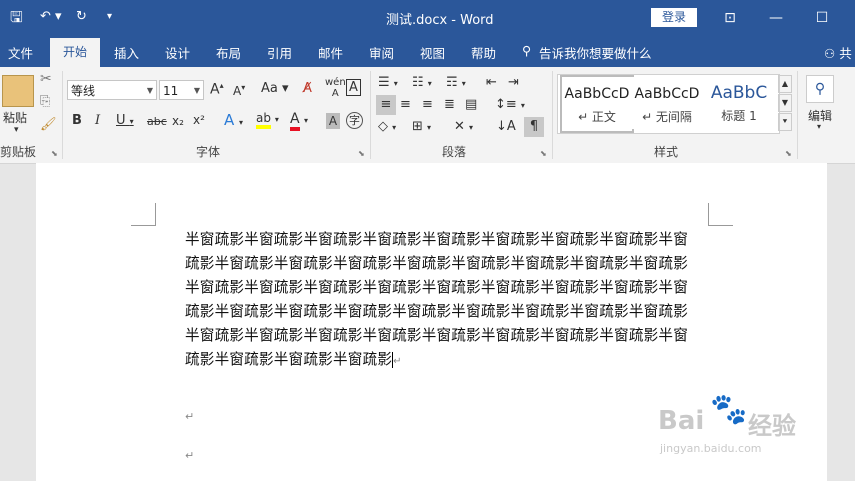 The width and height of the screenshot is (855, 481). I want to click on subscript-button: x₂, so click(178, 121).